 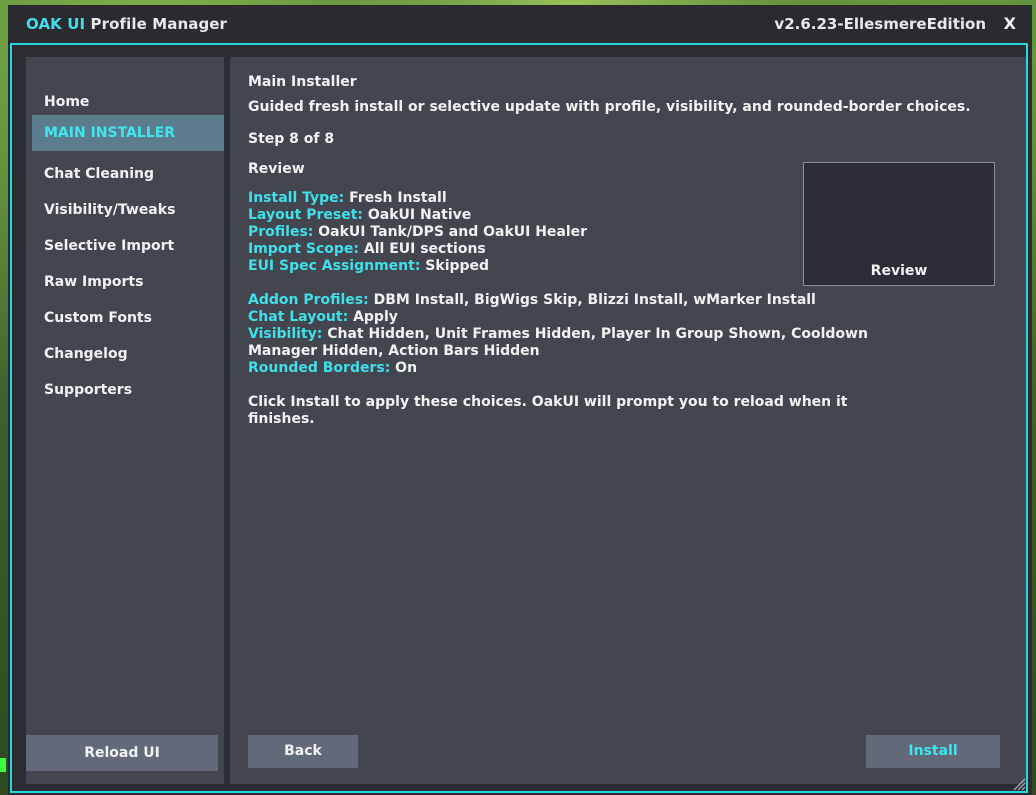 I want to click on summary-label: EUI Spec Assignment:, so click(x=334, y=266).